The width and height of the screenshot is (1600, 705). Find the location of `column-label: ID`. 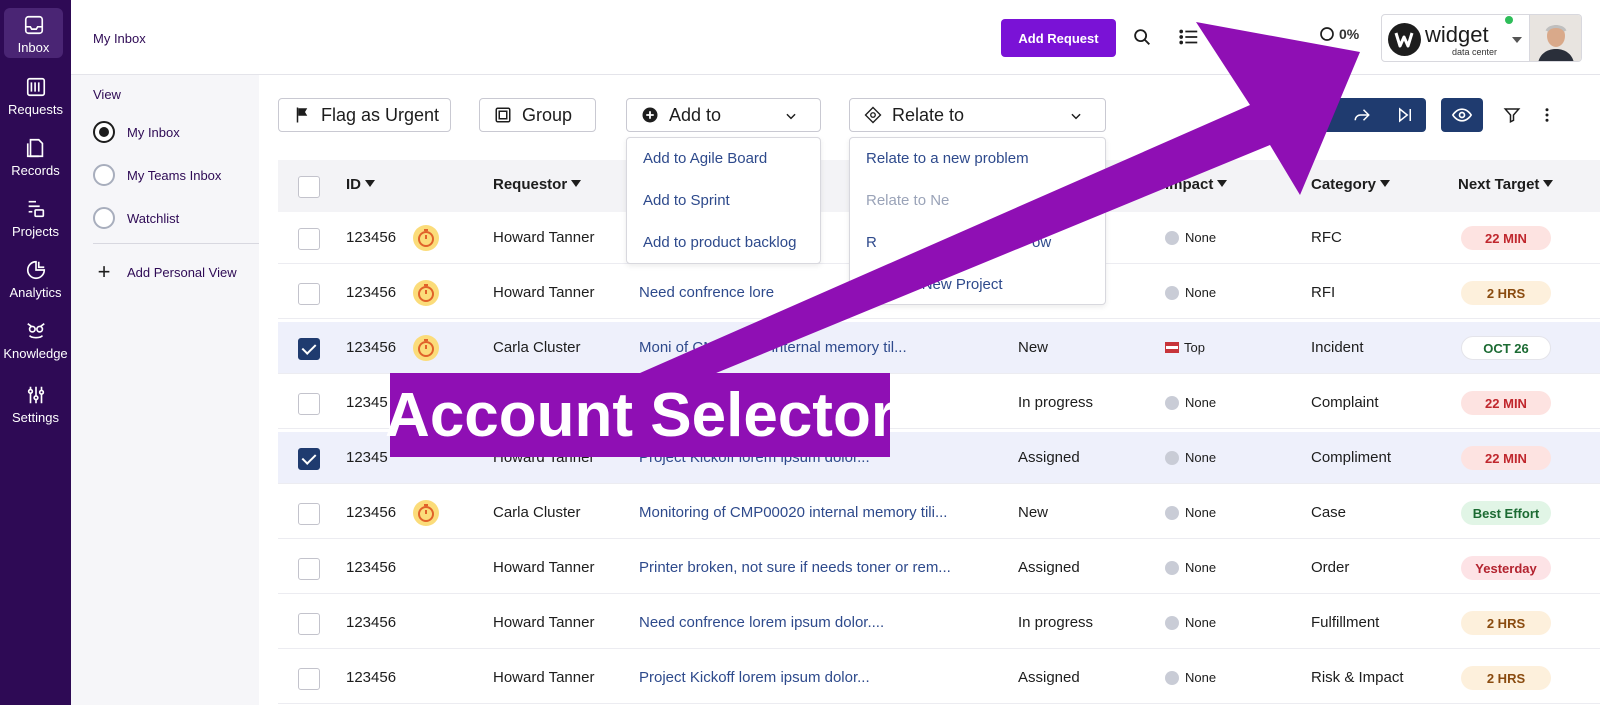

column-label: ID is located at coordinates (353, 184).